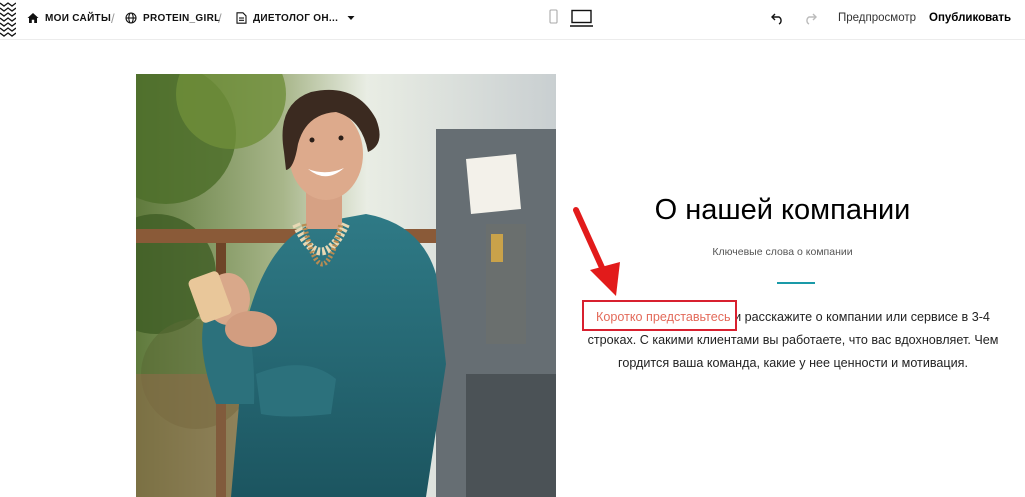  What do you see at coordinates (810, 18) in the screenshot?
I see `redo-icon` at bounding box center [810, 18].